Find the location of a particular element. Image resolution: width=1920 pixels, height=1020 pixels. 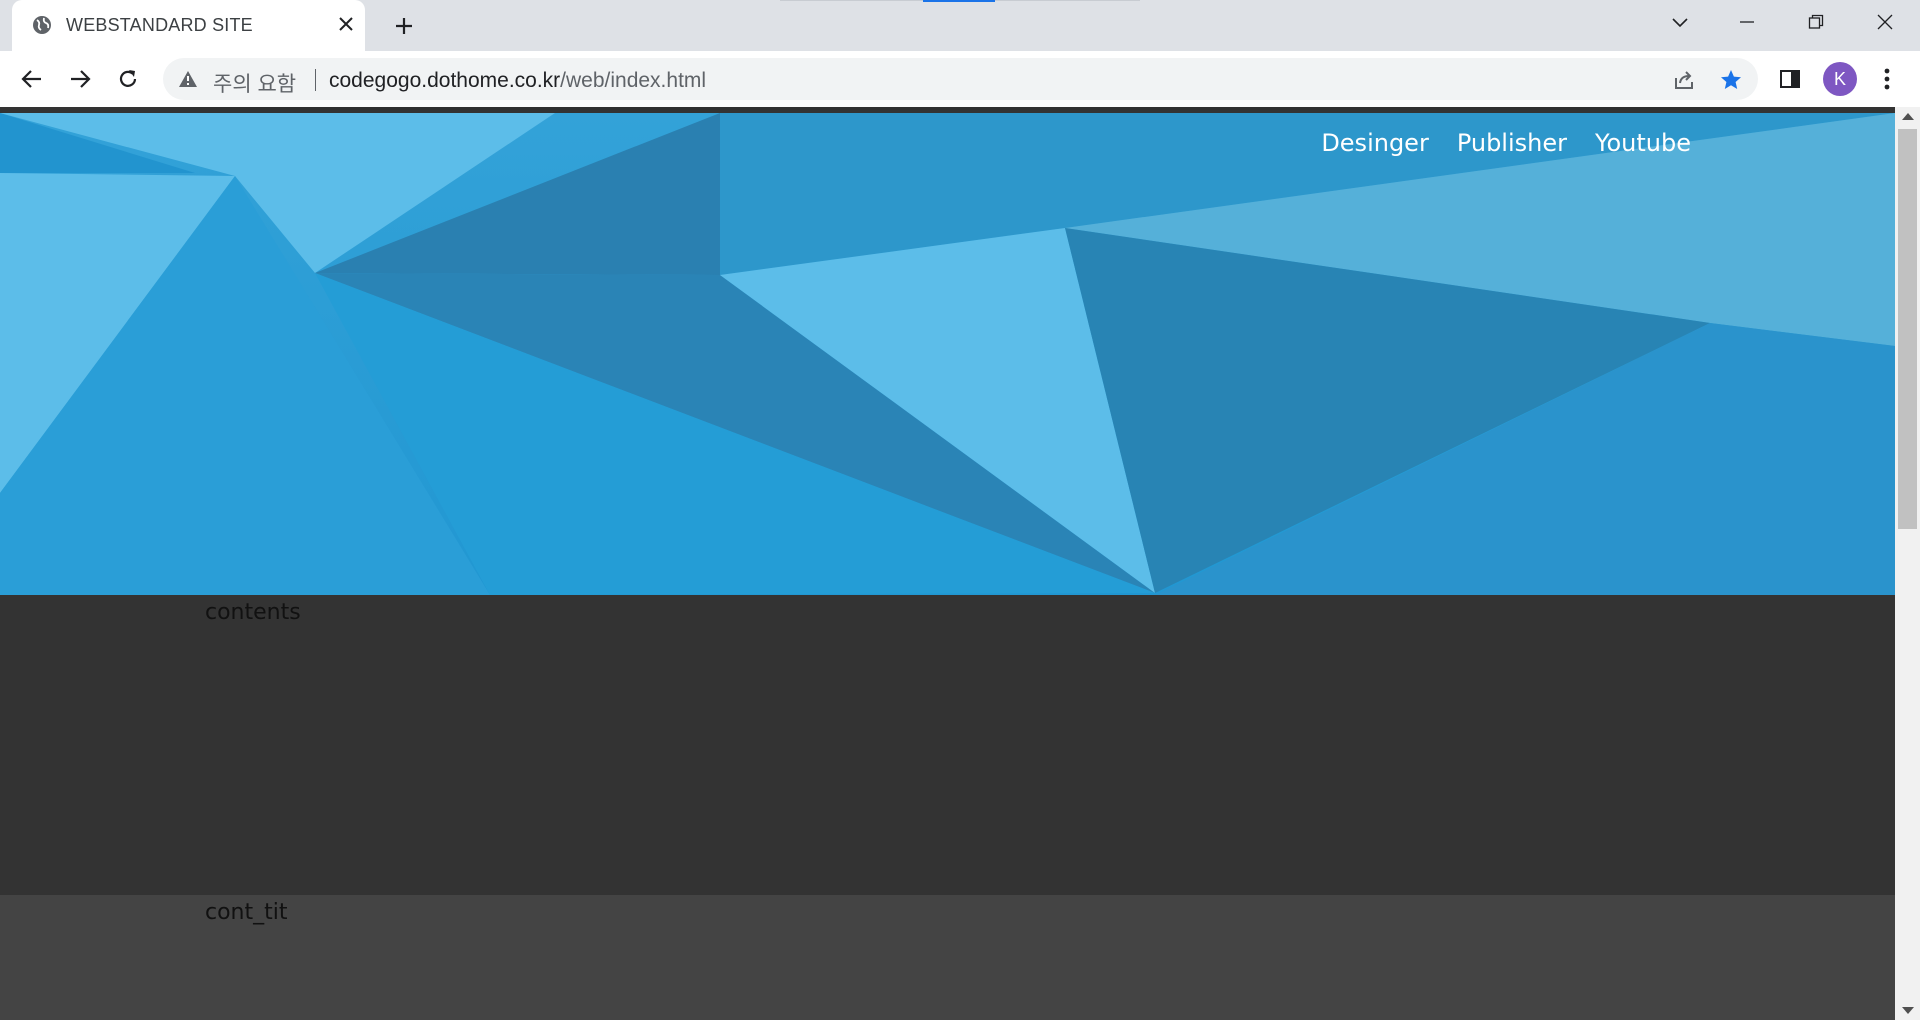

contents-label: contents is located at coordinates (253, 612).